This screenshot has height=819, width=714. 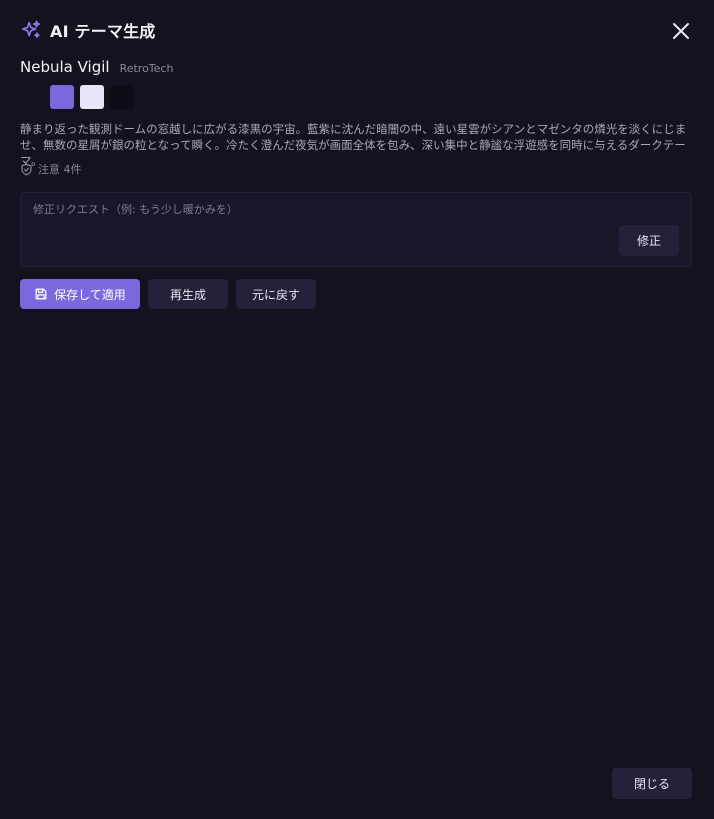 What do you see at coordinates (77, 97) in the screenshot?
I see `color-swatches` at bounding box center [77, 97].